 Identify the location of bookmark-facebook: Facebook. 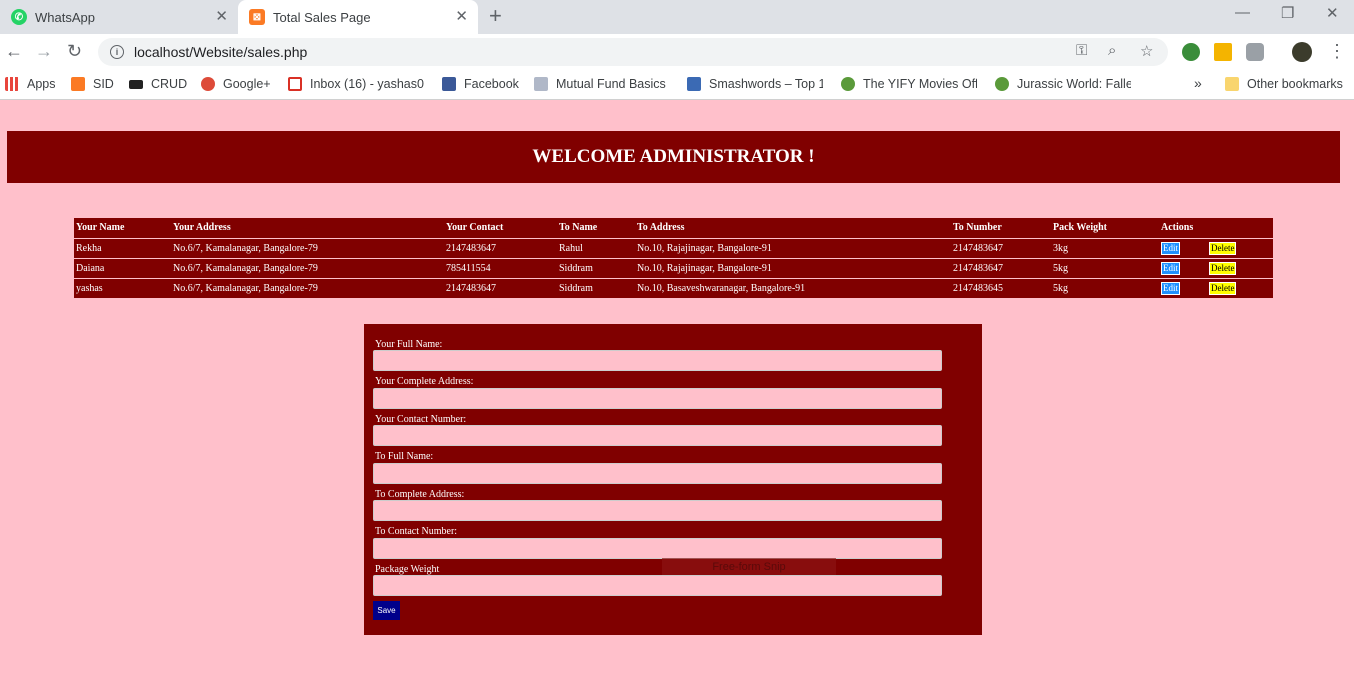
(480, 84).